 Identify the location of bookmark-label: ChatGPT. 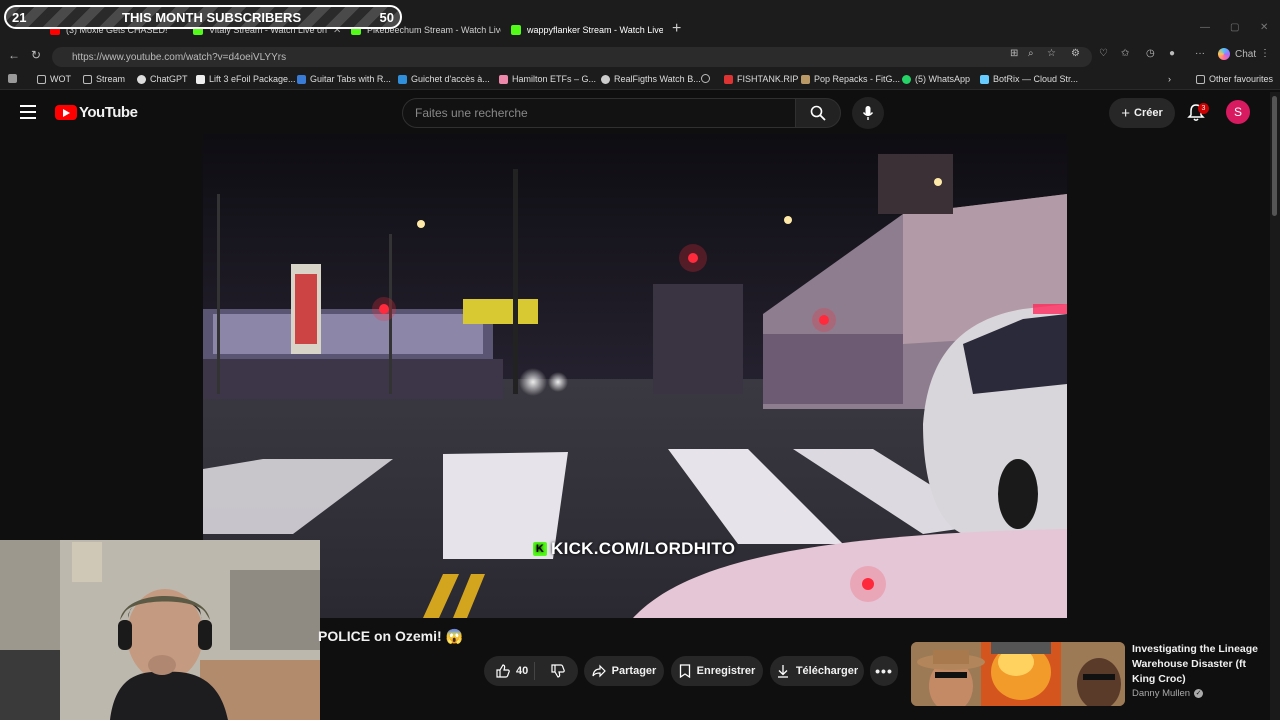
(169, 79).